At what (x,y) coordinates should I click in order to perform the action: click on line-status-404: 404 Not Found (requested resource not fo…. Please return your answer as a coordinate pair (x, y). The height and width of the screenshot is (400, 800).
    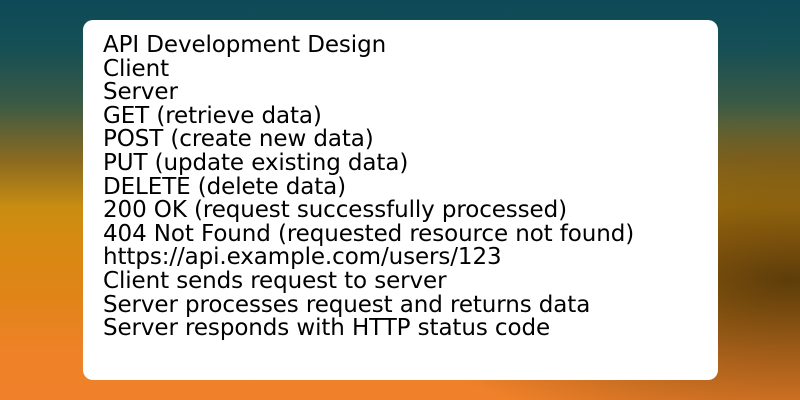
    Looking at the image, I should click on (369, 233).